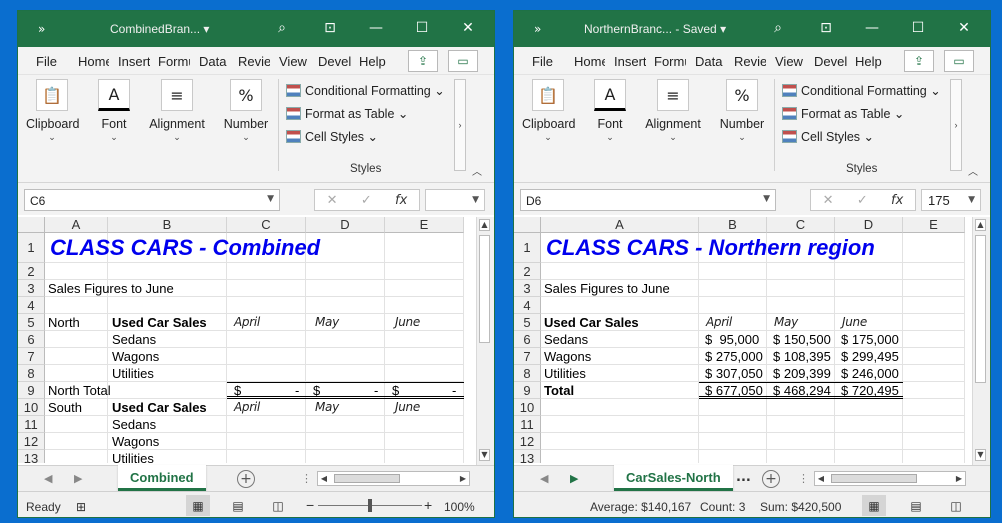 The height and width of the screenshot is (523, 1002). I want to click on cell-e5: June, so click(407, 322).